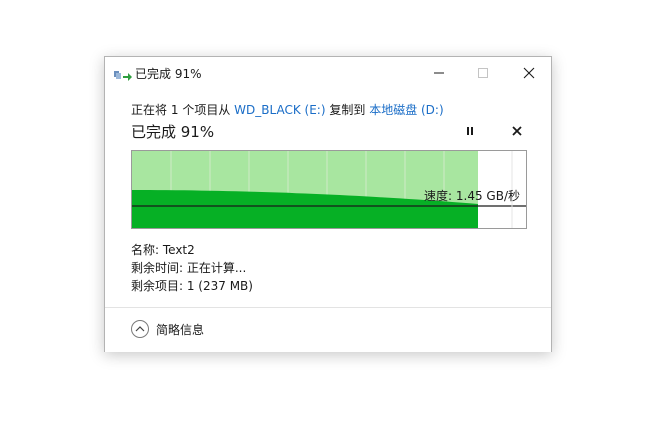 Image resolution: width=665 pixels, height=435 pixels. I want to click on less-info-toggle: 简略信息, so click(167, 329).